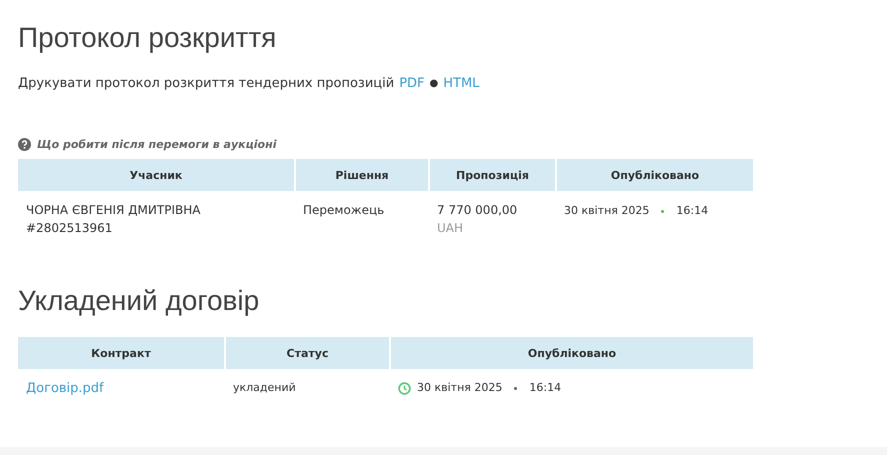  What do you see at coordinates (206, 83) in the screenshot?
I see `print-label: Друкувати протокол розкриття тендерних пропозицій` at bounding box center [206, 83].